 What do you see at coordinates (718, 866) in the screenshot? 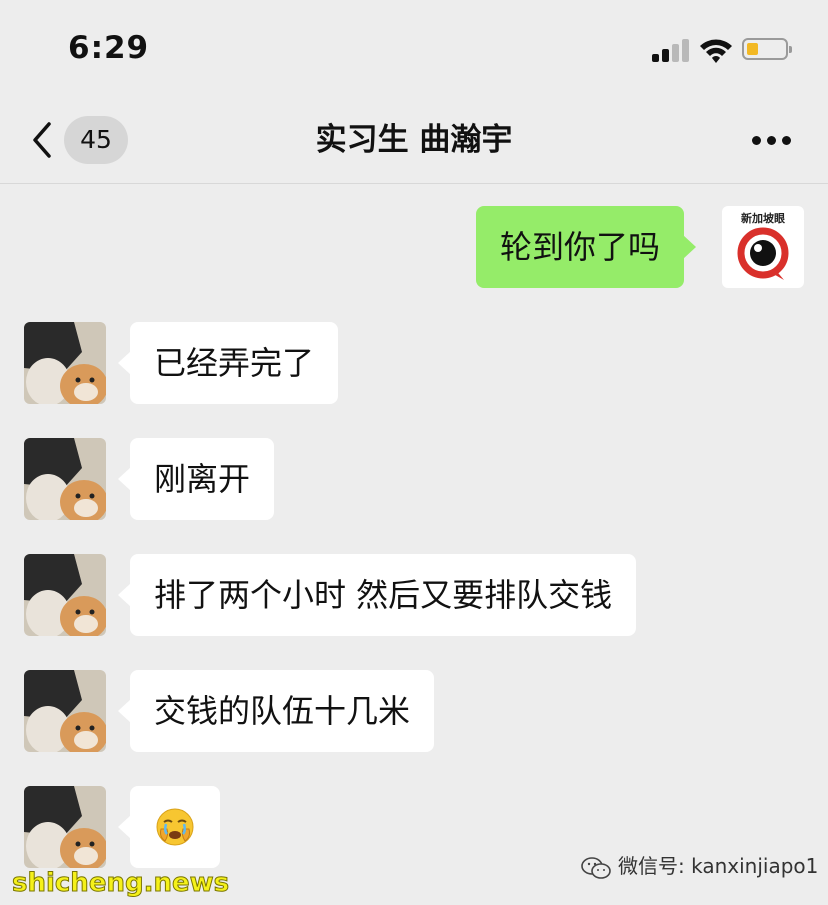
I see `wechat-id-text: 微信号: kanxinjiapo1` at bounding box center [718, 866].